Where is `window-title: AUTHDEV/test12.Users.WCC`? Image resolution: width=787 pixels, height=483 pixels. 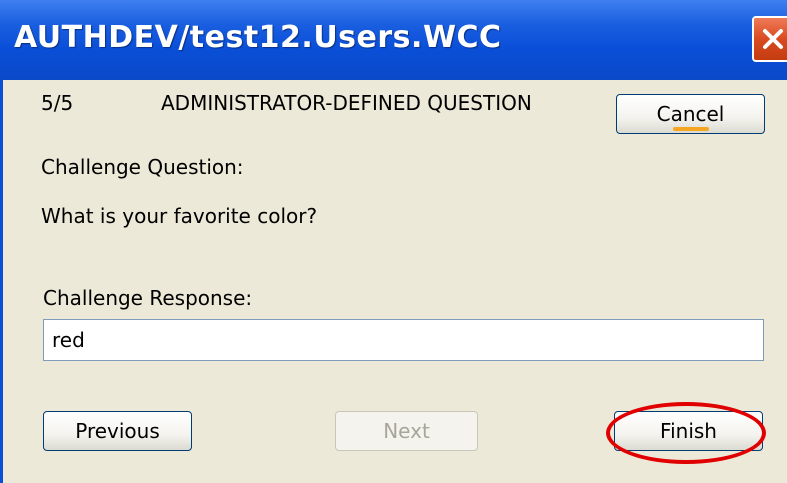
window-title: AUTHDEV/test12.Users.WCC is located at coordinates (258, 37).